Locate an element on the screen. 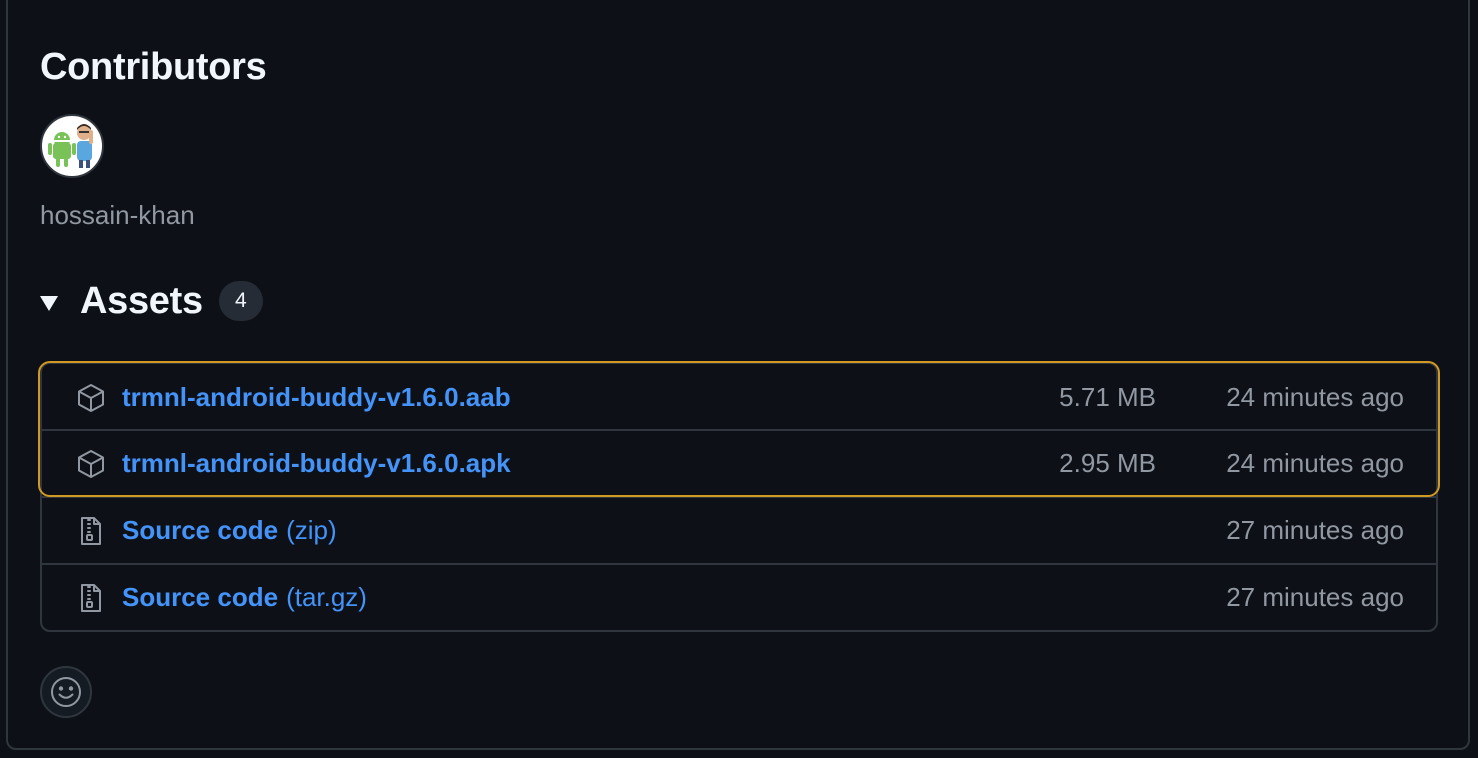 The height and width of the screenshot is (758, 1478). asset-size: 5.71 MB is located at coordinates (1107, 397).